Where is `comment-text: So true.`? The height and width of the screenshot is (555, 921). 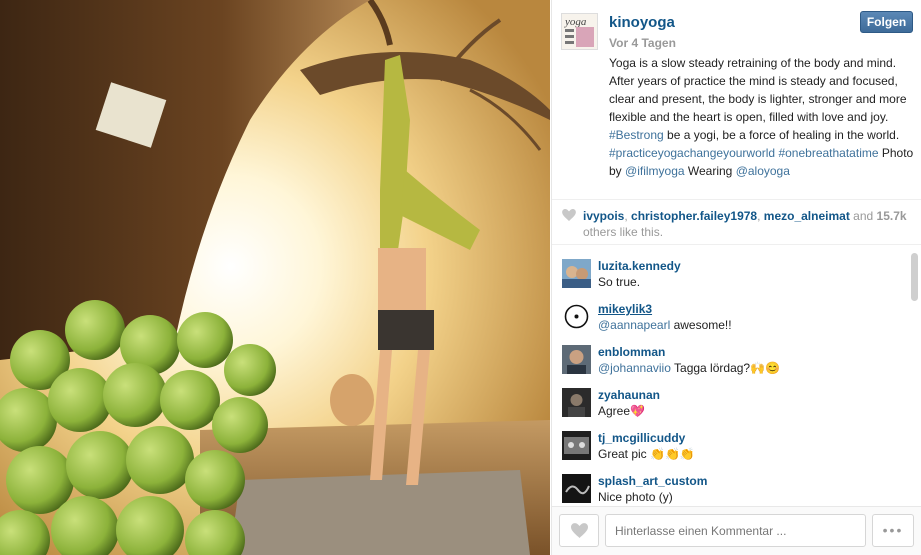
comment-text: So true. is located at coordinates (619, 282).